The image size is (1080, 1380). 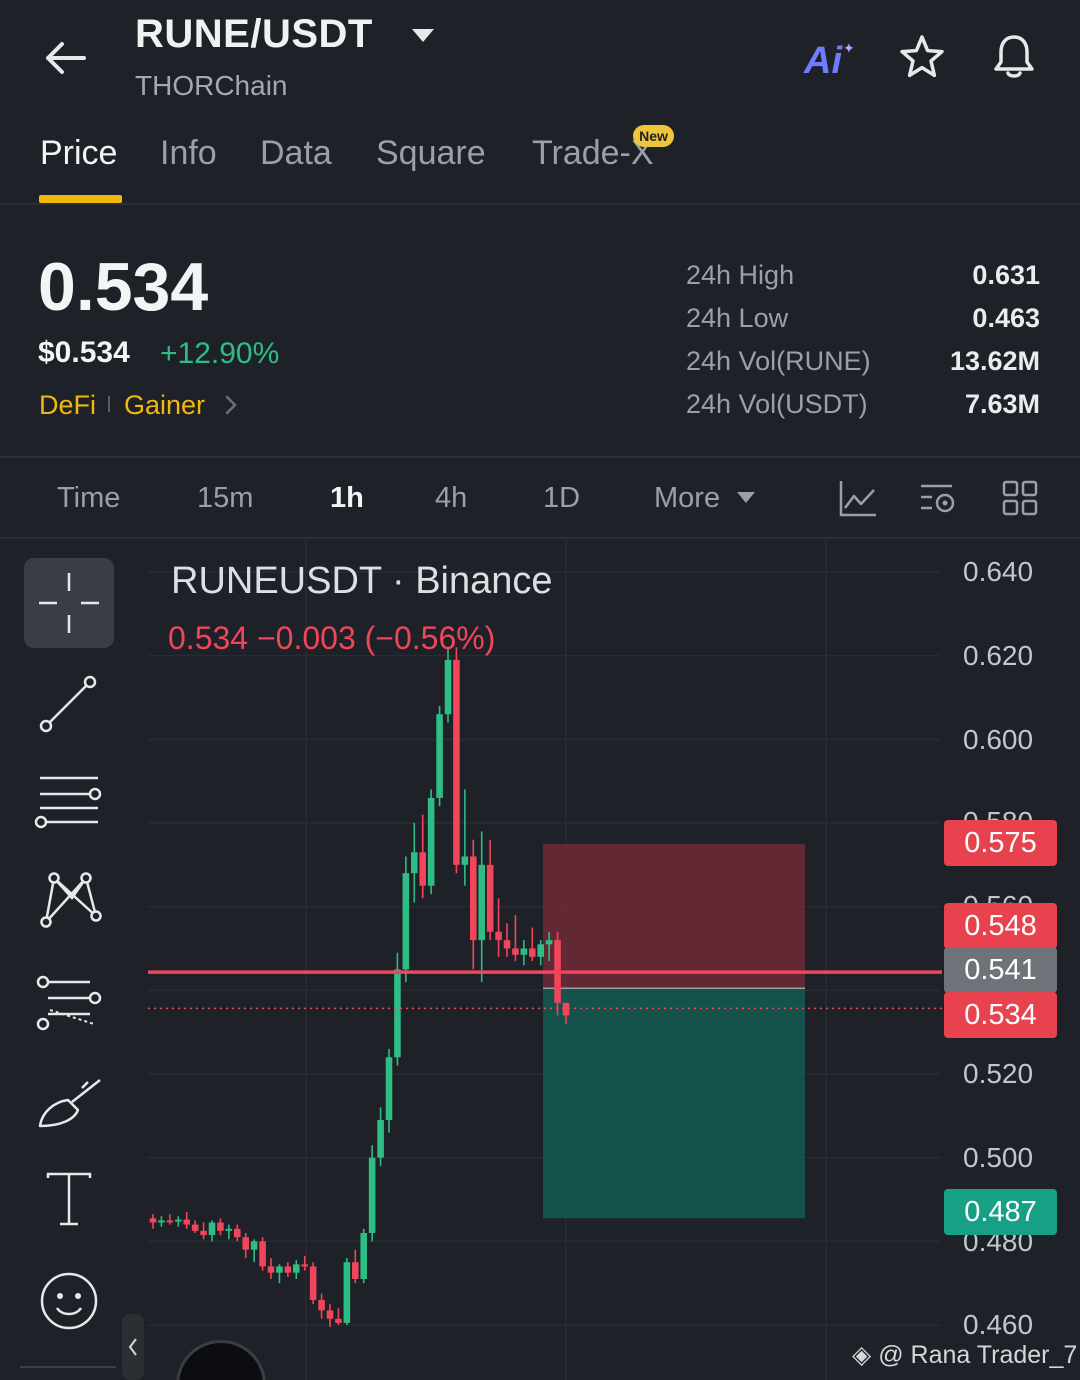 I want to click on text-tool, so click(x=69, y=1201).